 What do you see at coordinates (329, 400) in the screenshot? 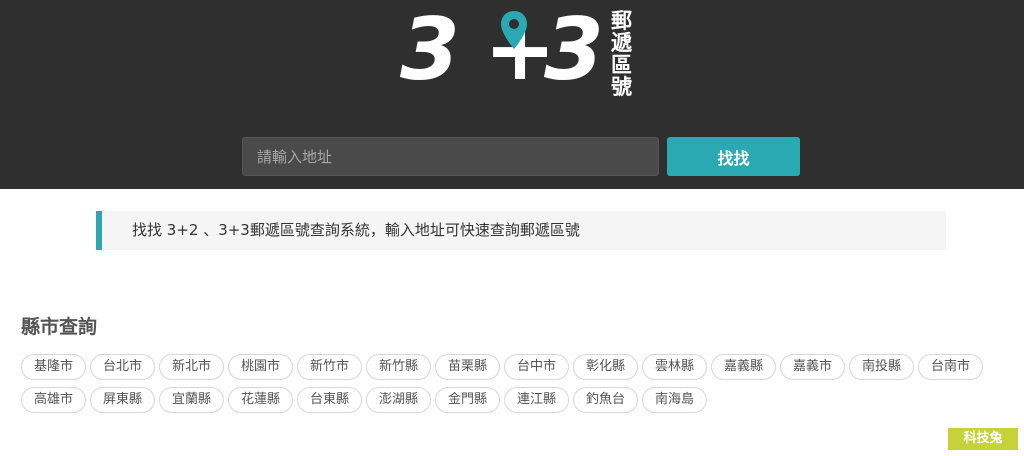
I see `county-chip: 台東縣` at bounding box center [329, 400].